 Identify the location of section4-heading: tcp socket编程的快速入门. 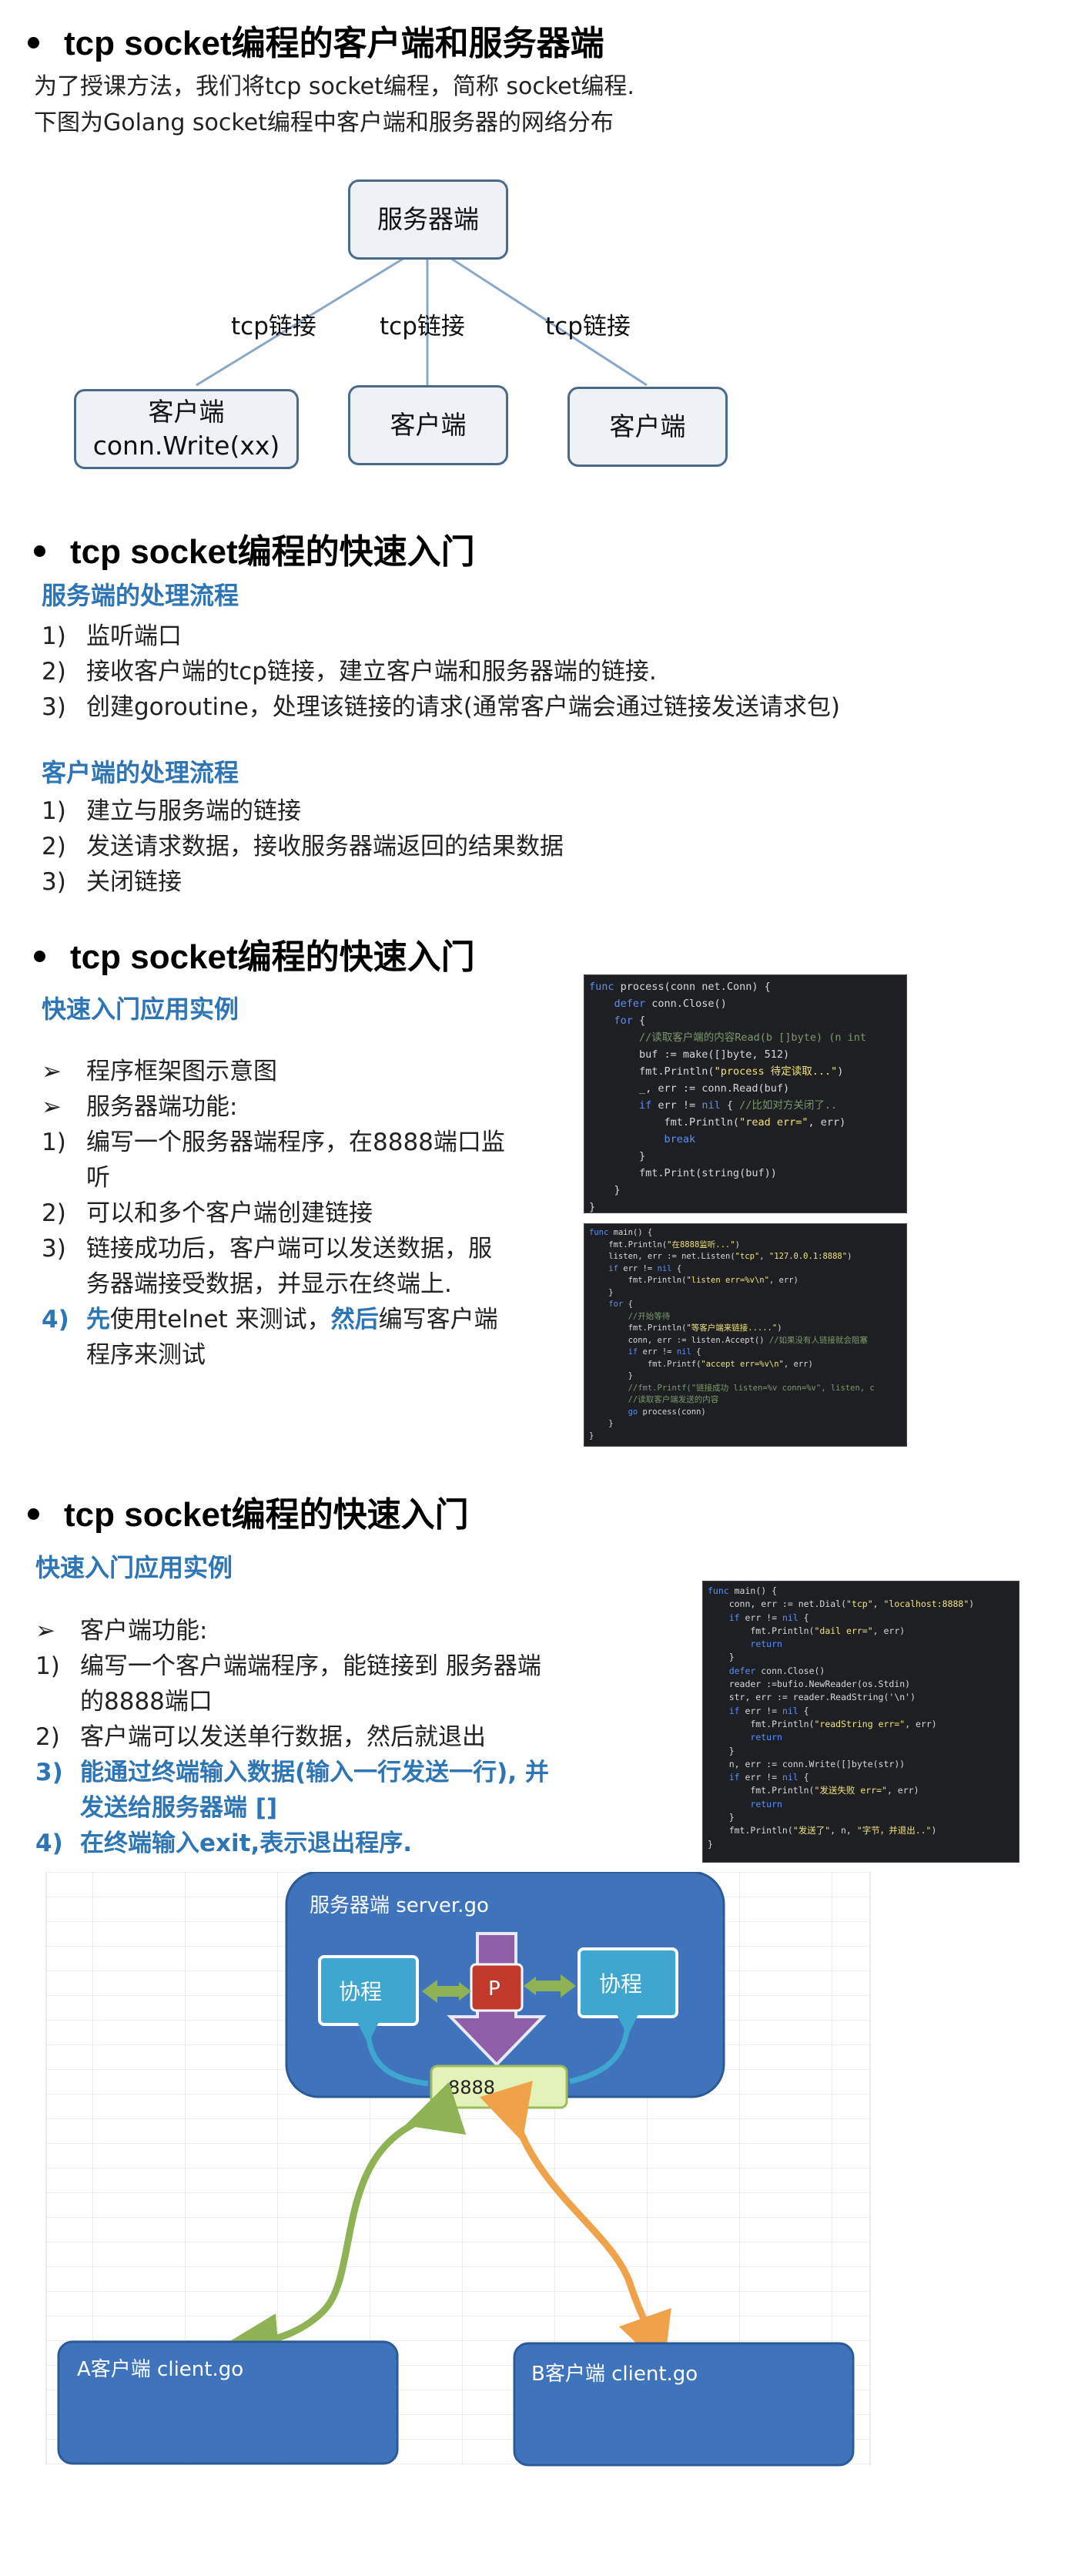
(249, 1511).